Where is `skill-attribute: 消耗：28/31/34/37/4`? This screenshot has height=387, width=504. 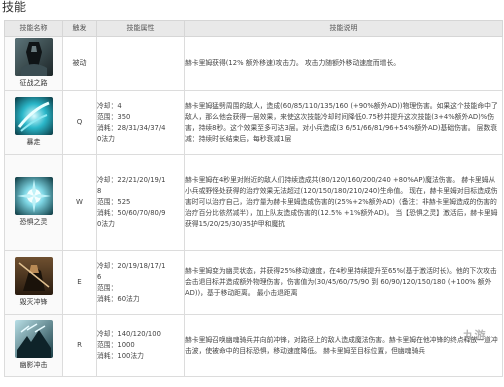 skill-attribute: 消耗：28/31/34/37/4 is located at coordinates (131, 127).